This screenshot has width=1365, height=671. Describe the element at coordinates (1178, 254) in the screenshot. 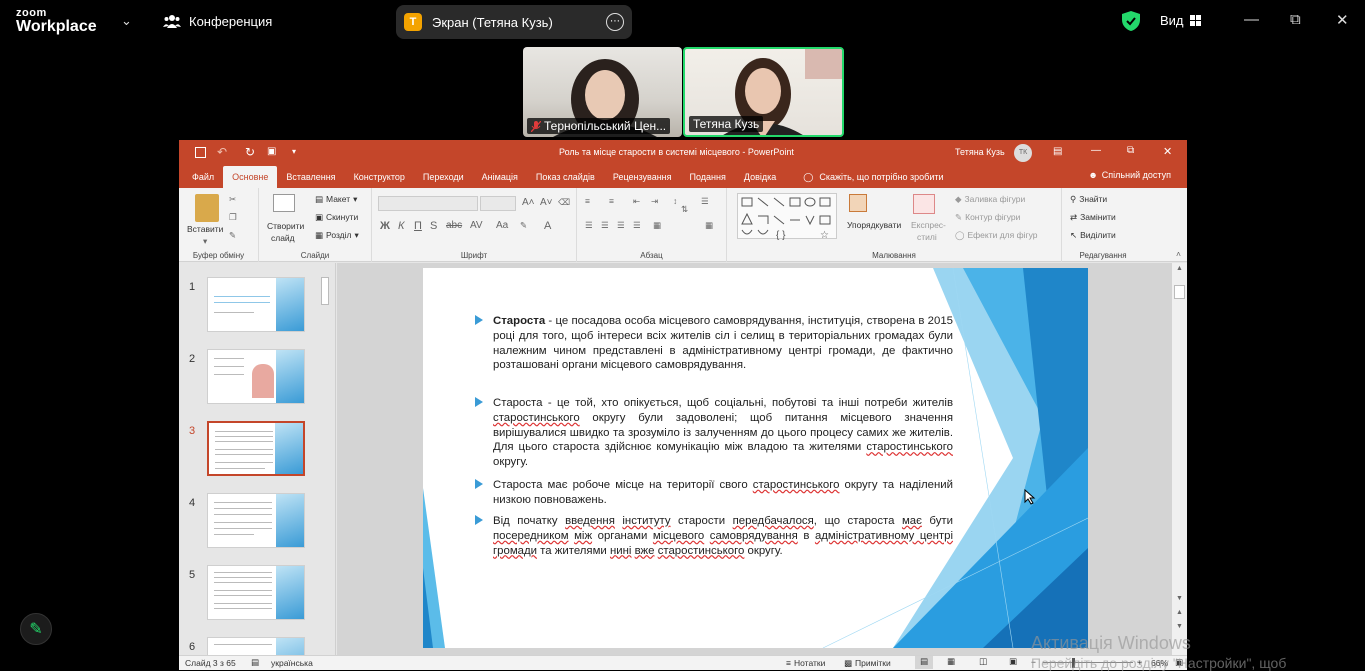

I see `collapse-ribbon-icon: ˄` at that location.